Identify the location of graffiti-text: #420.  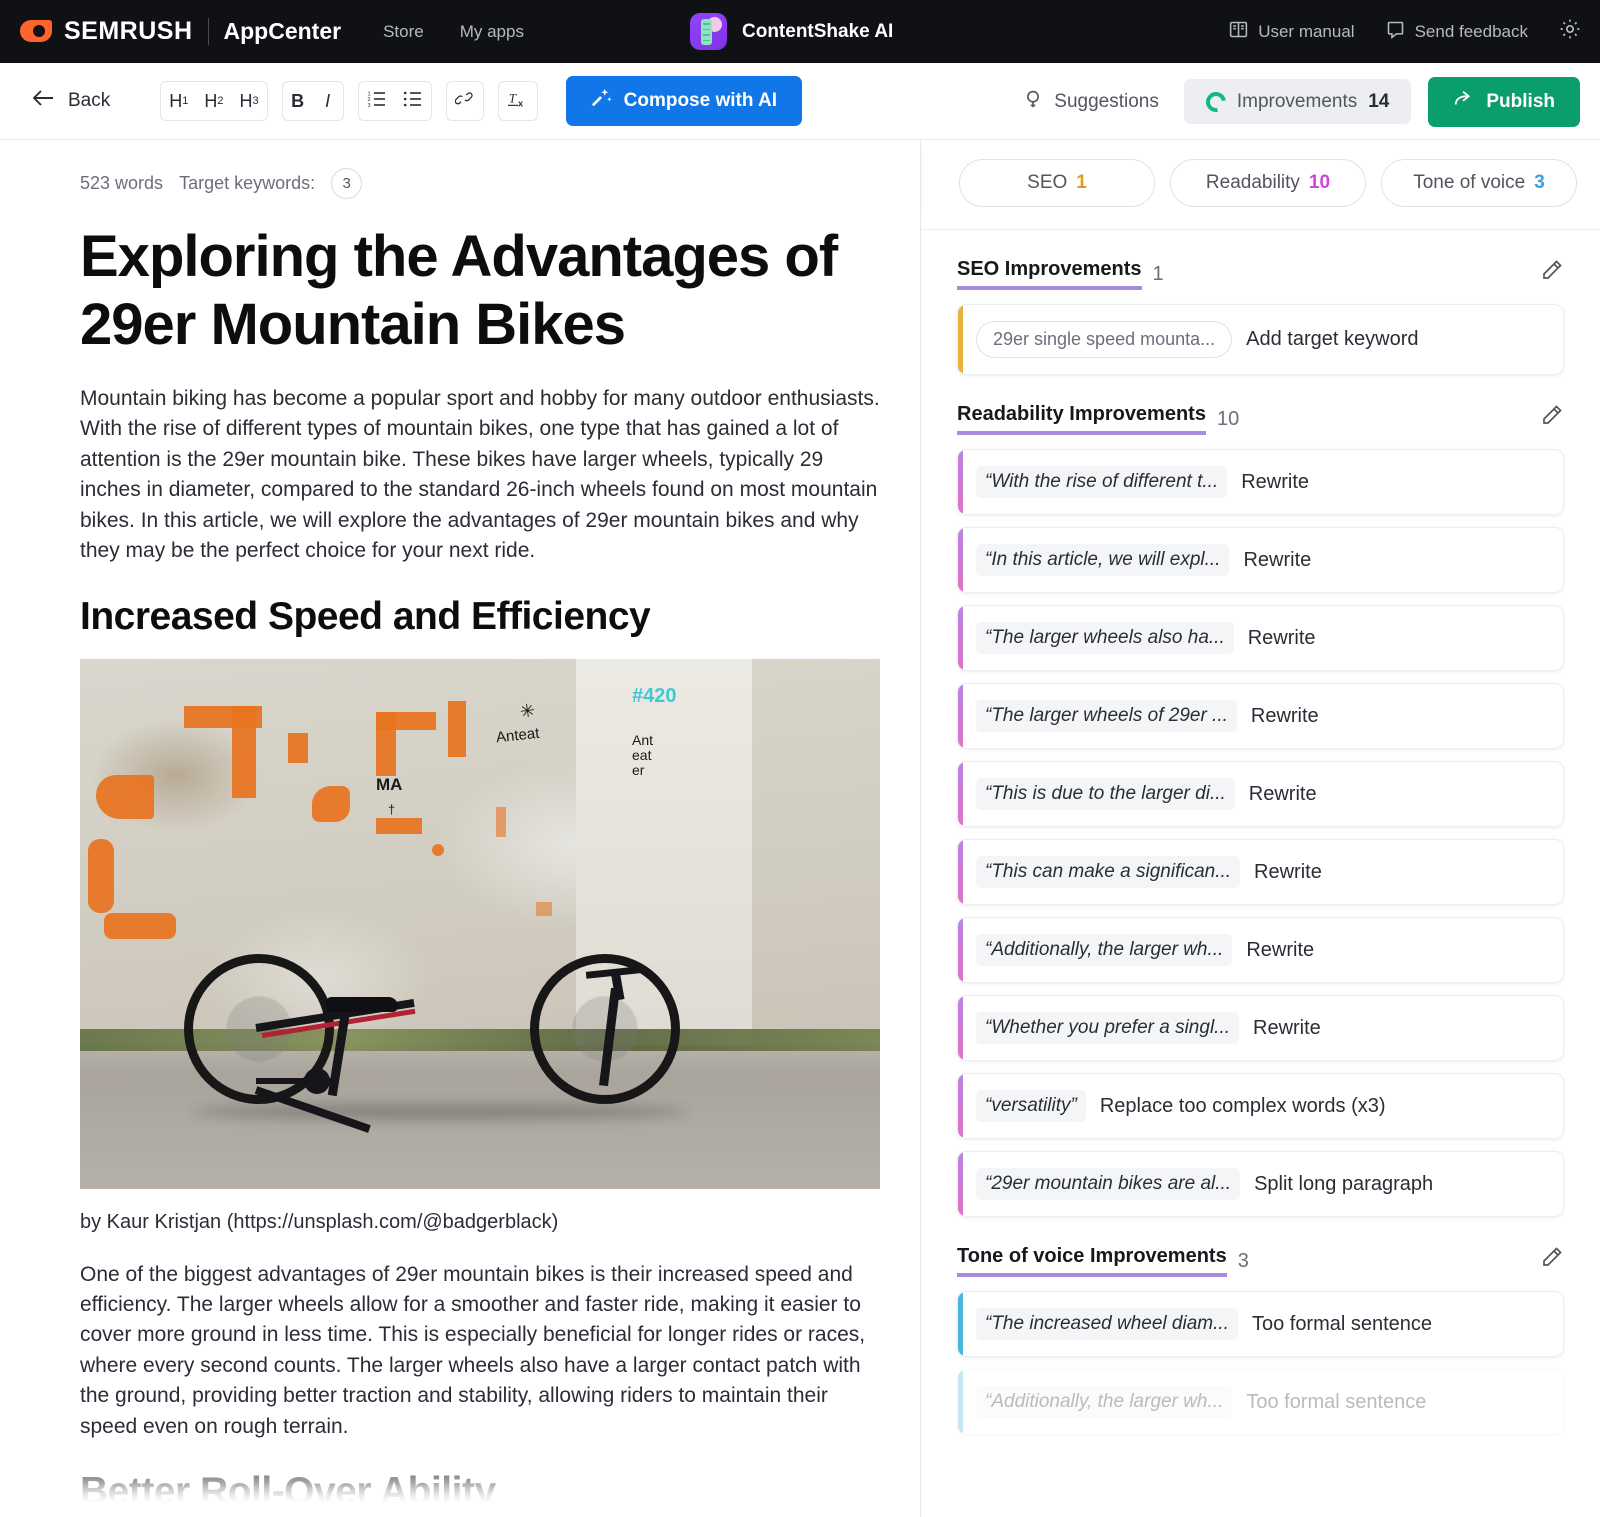
(654, 696).